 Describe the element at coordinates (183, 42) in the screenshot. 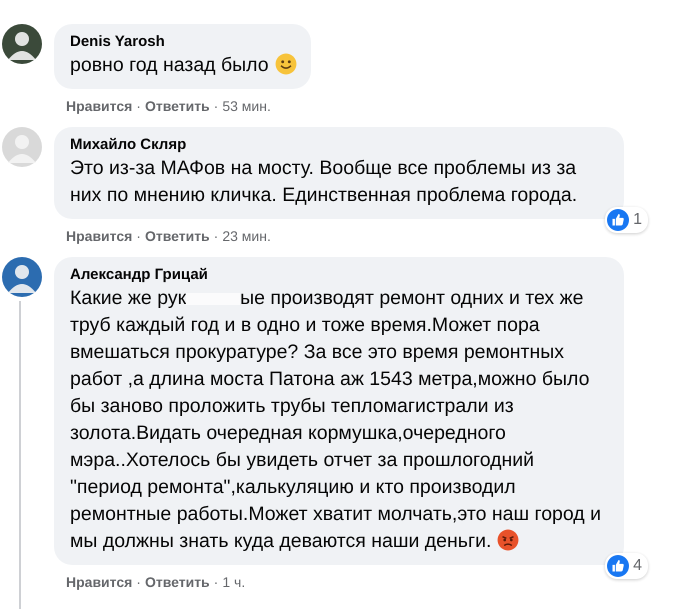

I see `author-name: Denis Yarosh` at that location.